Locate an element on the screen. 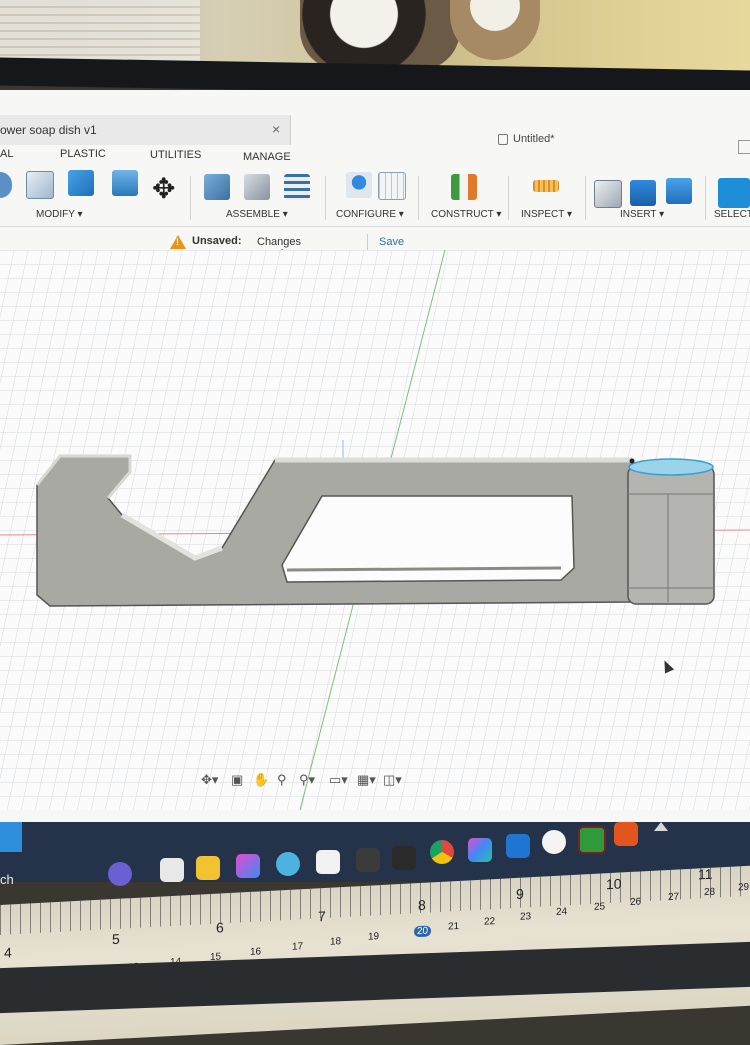  green-app-icon is located at coordinates (592, 840).